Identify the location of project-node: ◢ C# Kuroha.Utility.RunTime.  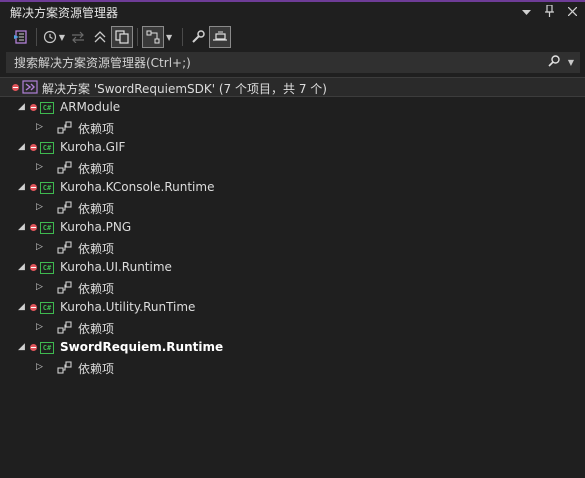
(292, 308).